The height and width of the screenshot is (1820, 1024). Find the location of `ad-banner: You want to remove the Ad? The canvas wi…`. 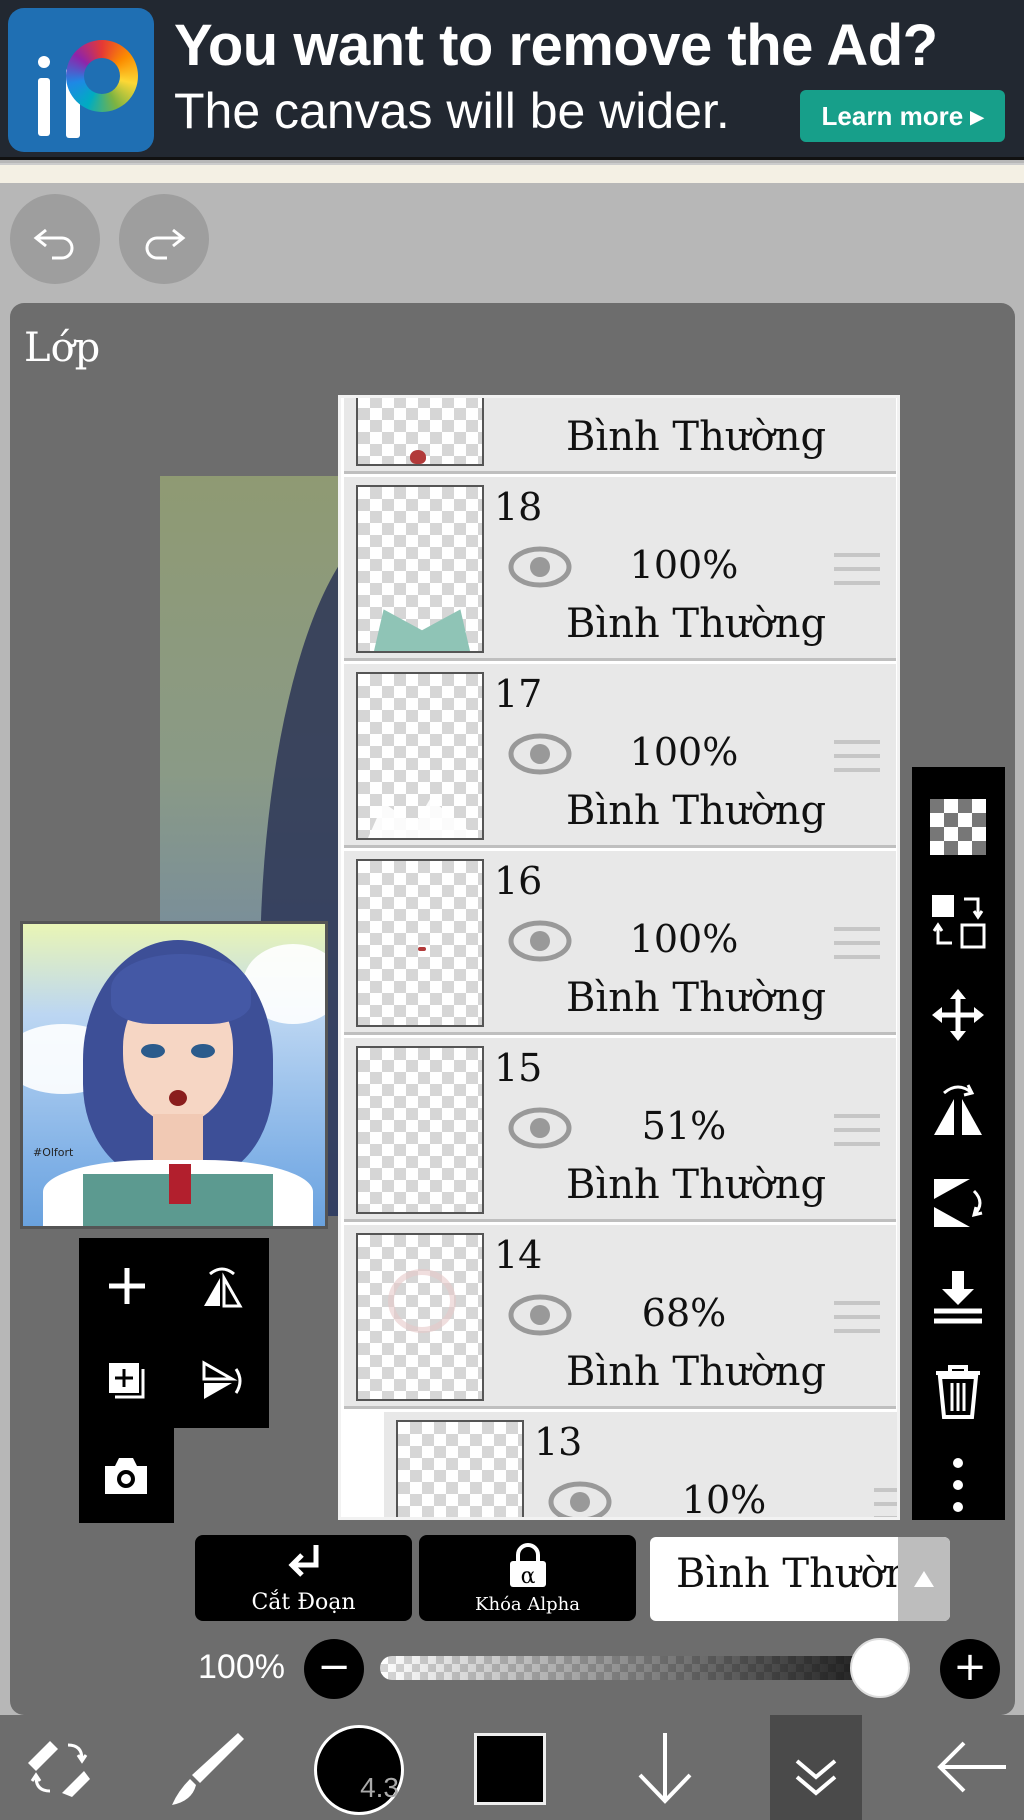

ad-banner: You want to remove the Ad? The canvas wi… is located at coordinates (512, 80).